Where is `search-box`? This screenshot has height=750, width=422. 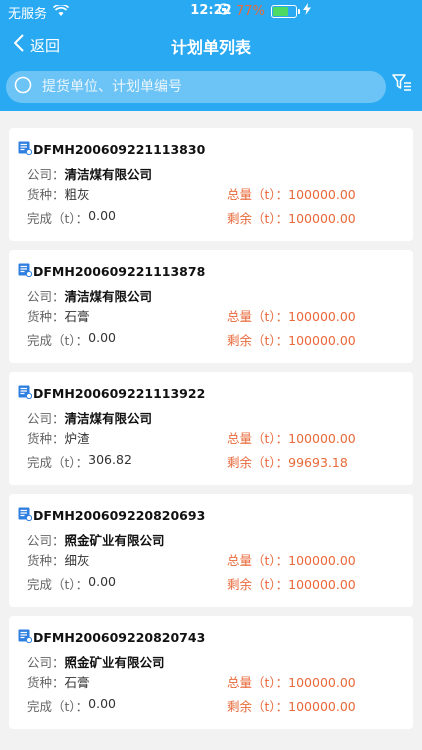
search-box is located at coordinates (196, 87).